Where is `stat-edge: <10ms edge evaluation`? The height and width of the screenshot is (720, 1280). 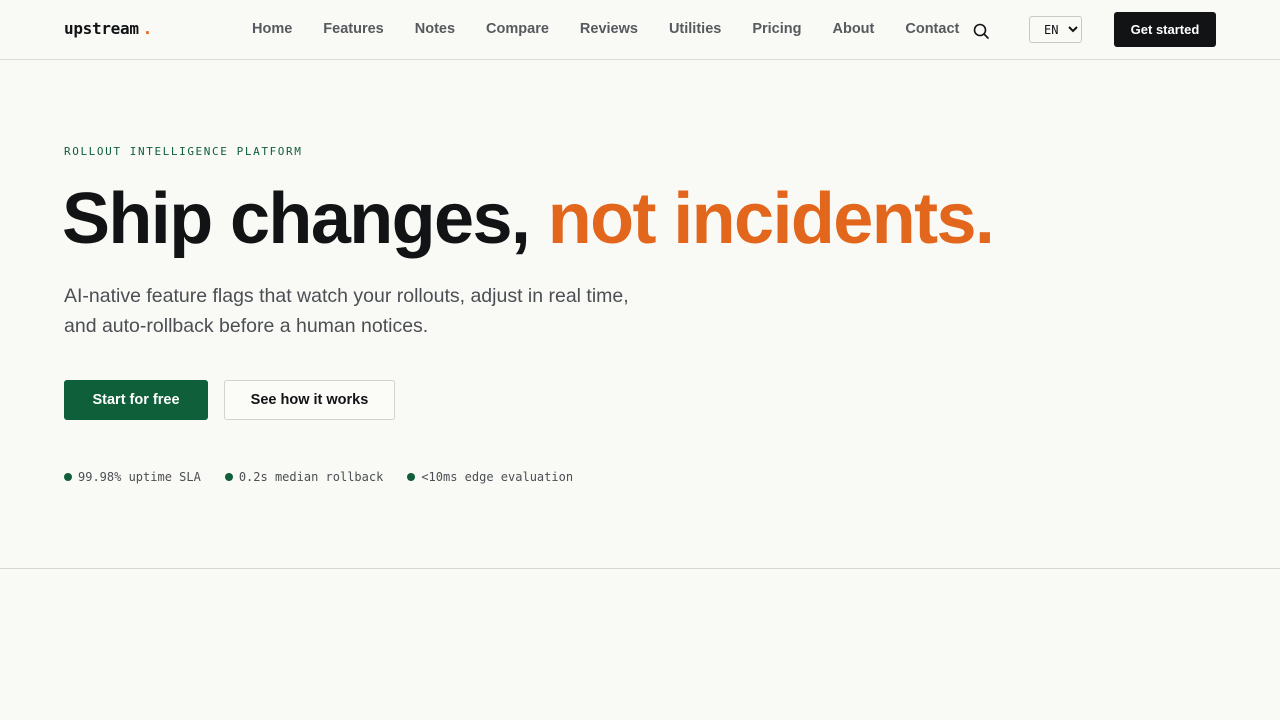 stat-edge: <10ms edge evaluation is located at coordinates (490, 477).